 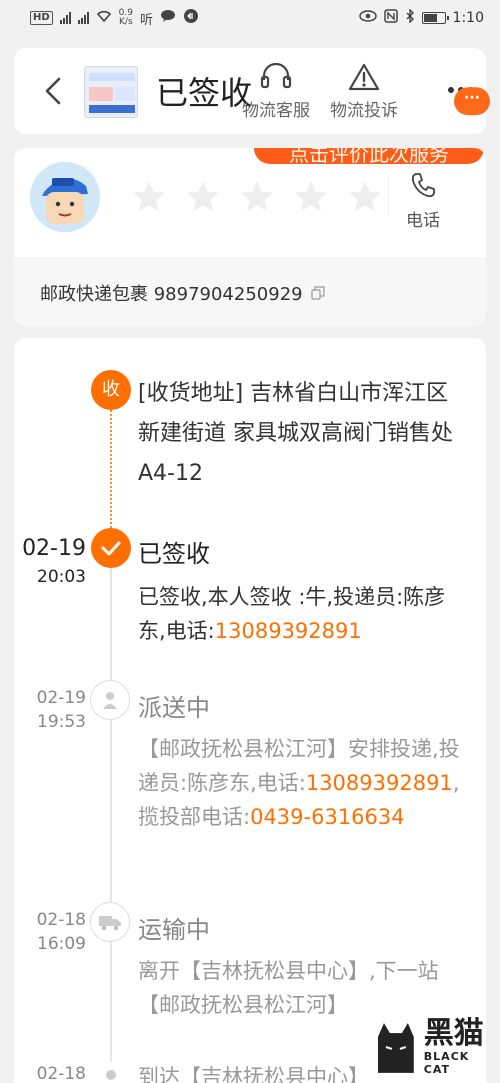 What do you see at coordinates (364, 111) in the screenshot?
I see `complaint-label: 物流投诉` at bounding box center [364, 111].